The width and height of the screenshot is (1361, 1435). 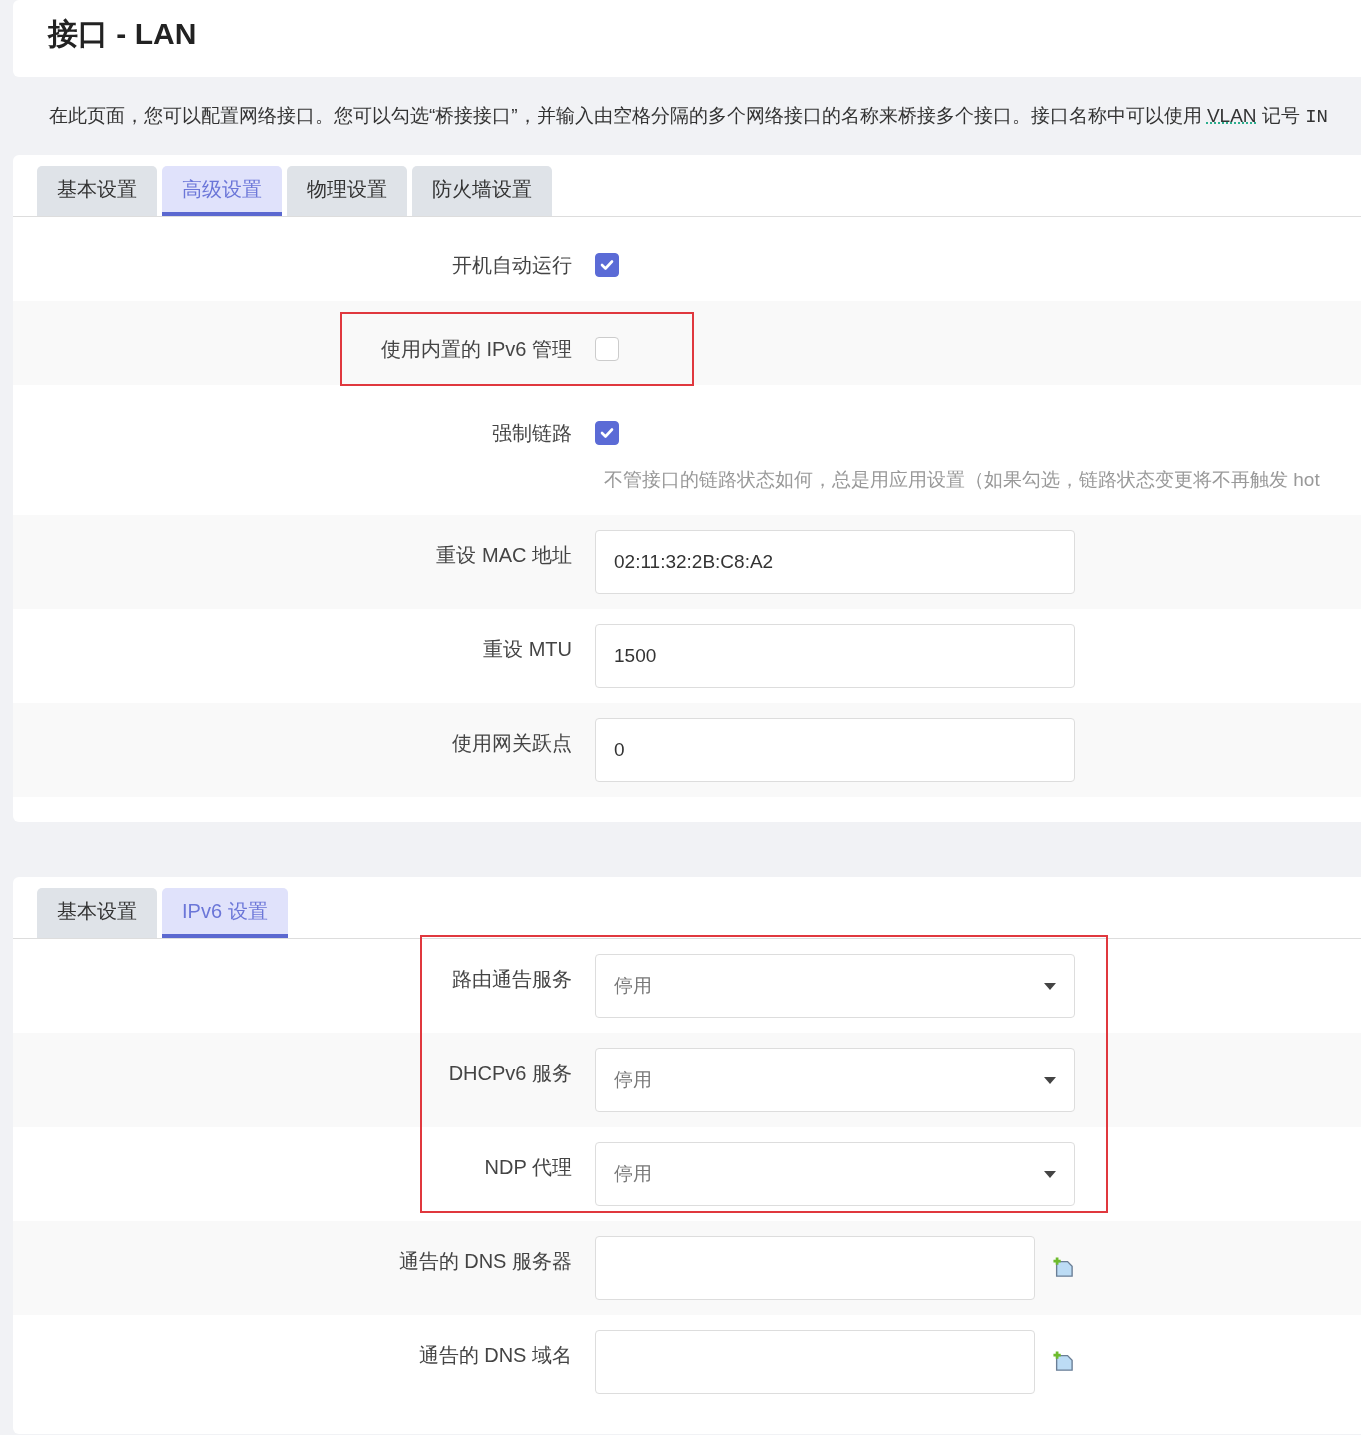 I want to click on field-label: DHCPv6 服务, so click(x=509, y=1073).